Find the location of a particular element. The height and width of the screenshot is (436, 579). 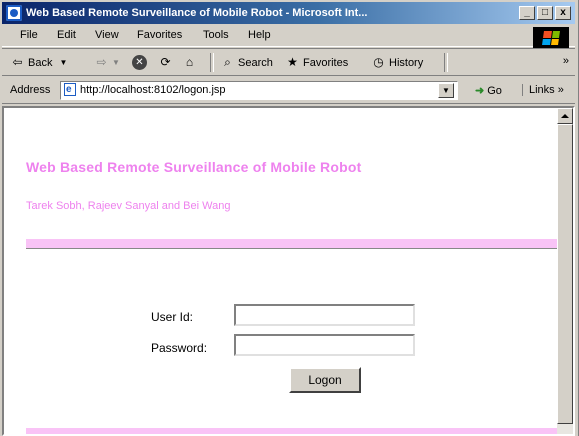

back-button: ⇦ Back ▼ is located at coordinates (38, 62).